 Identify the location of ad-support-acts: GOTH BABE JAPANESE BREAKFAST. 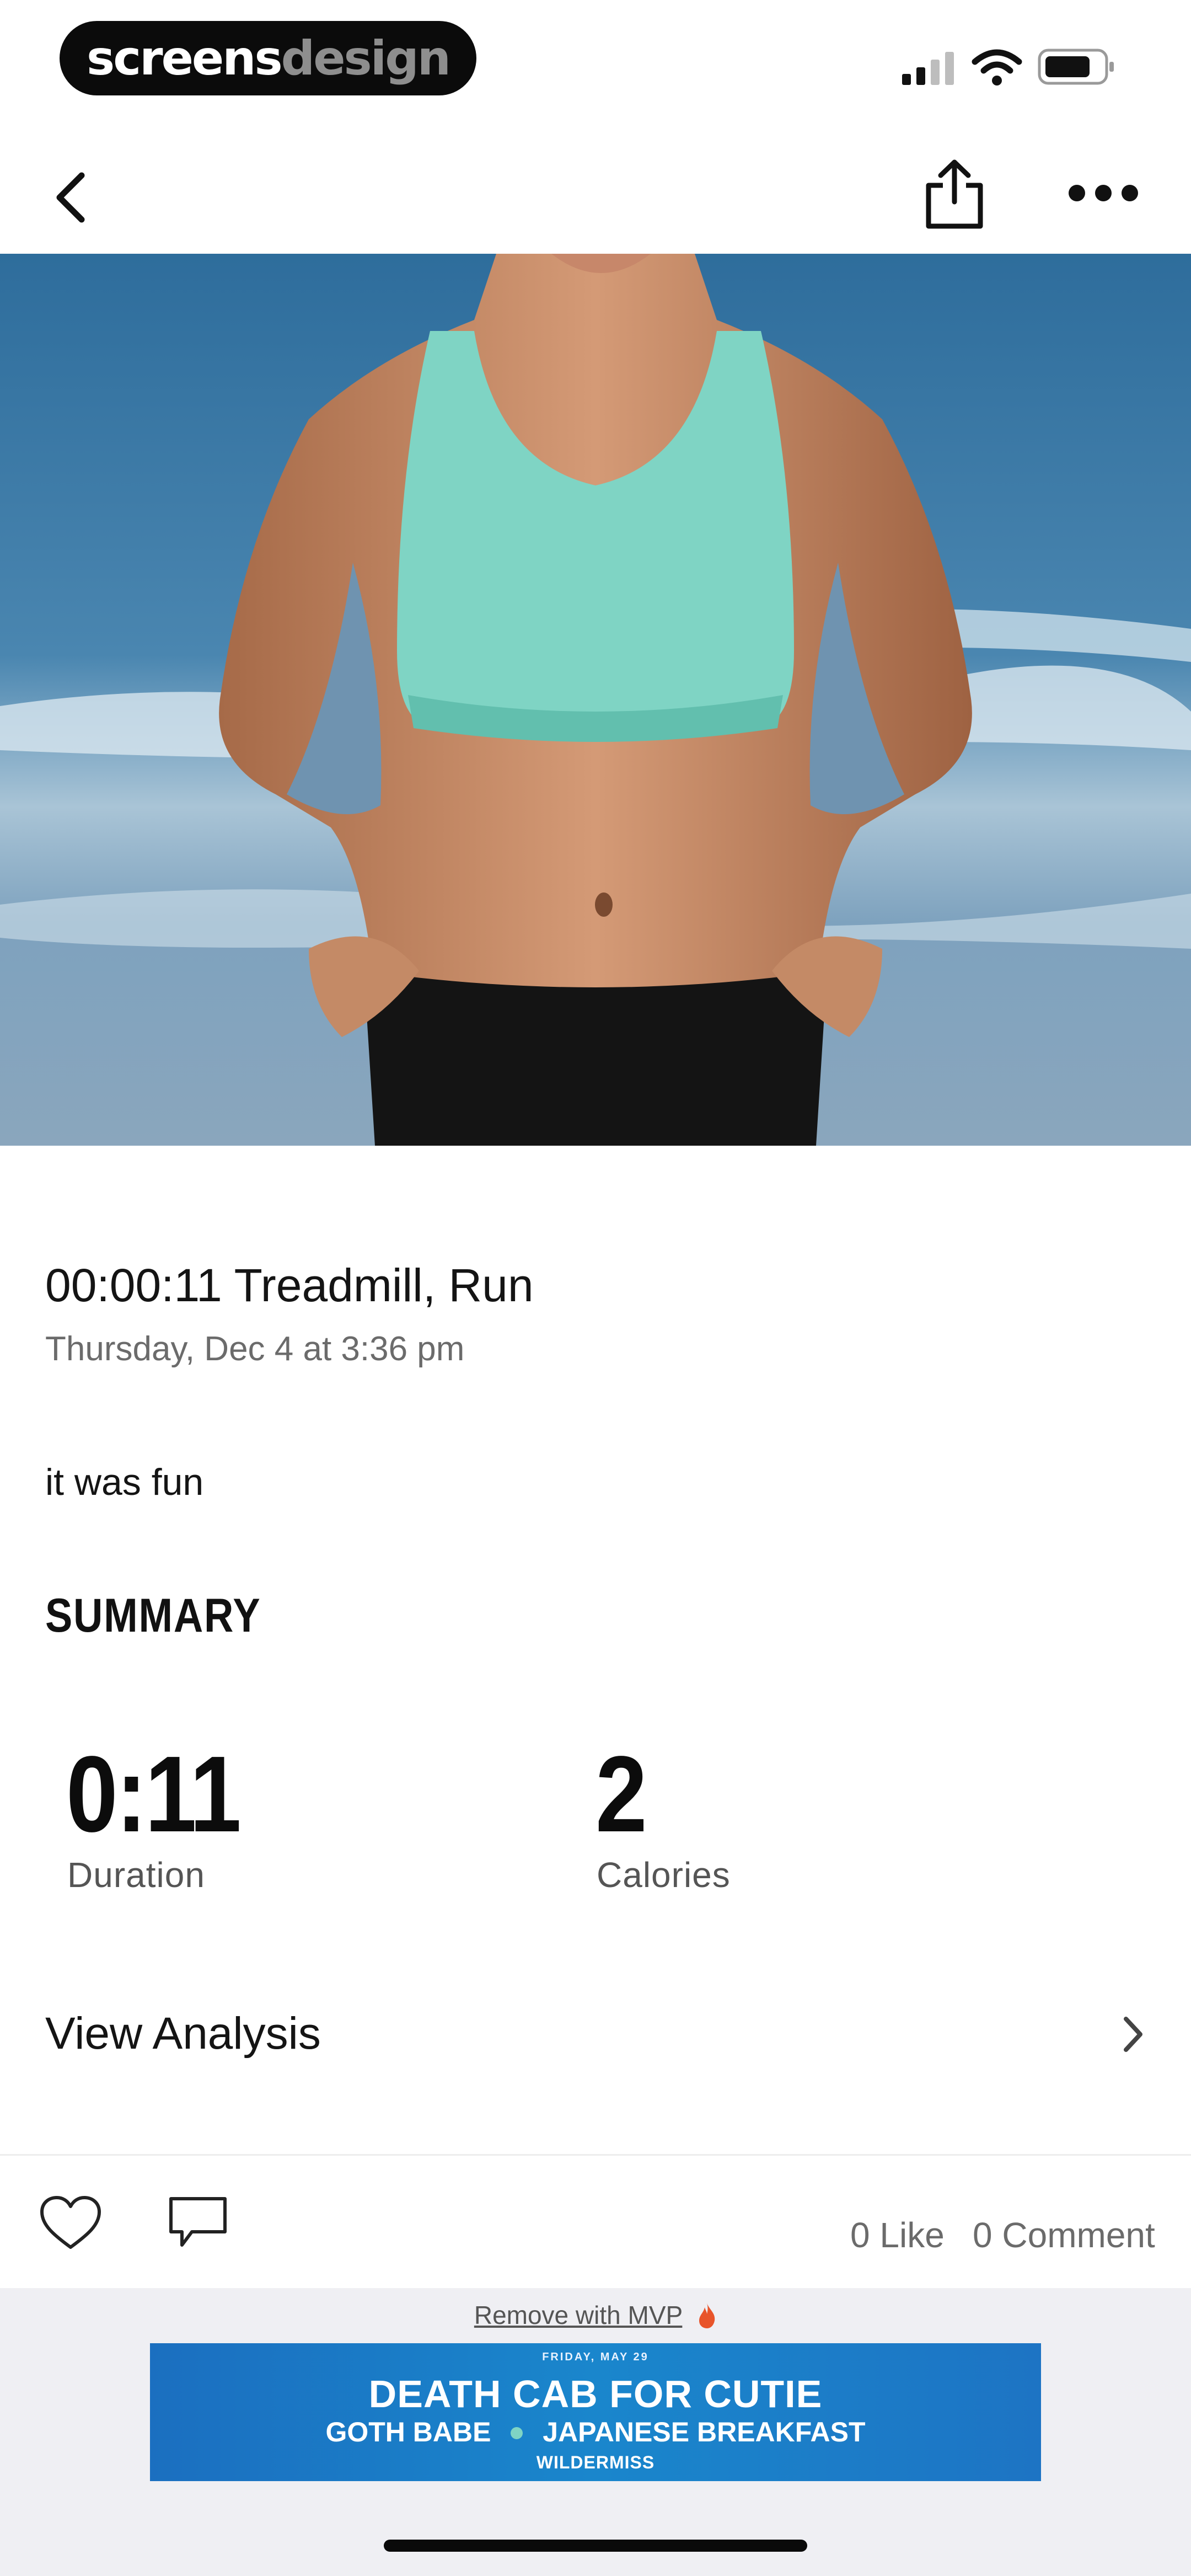
(595, 2432).